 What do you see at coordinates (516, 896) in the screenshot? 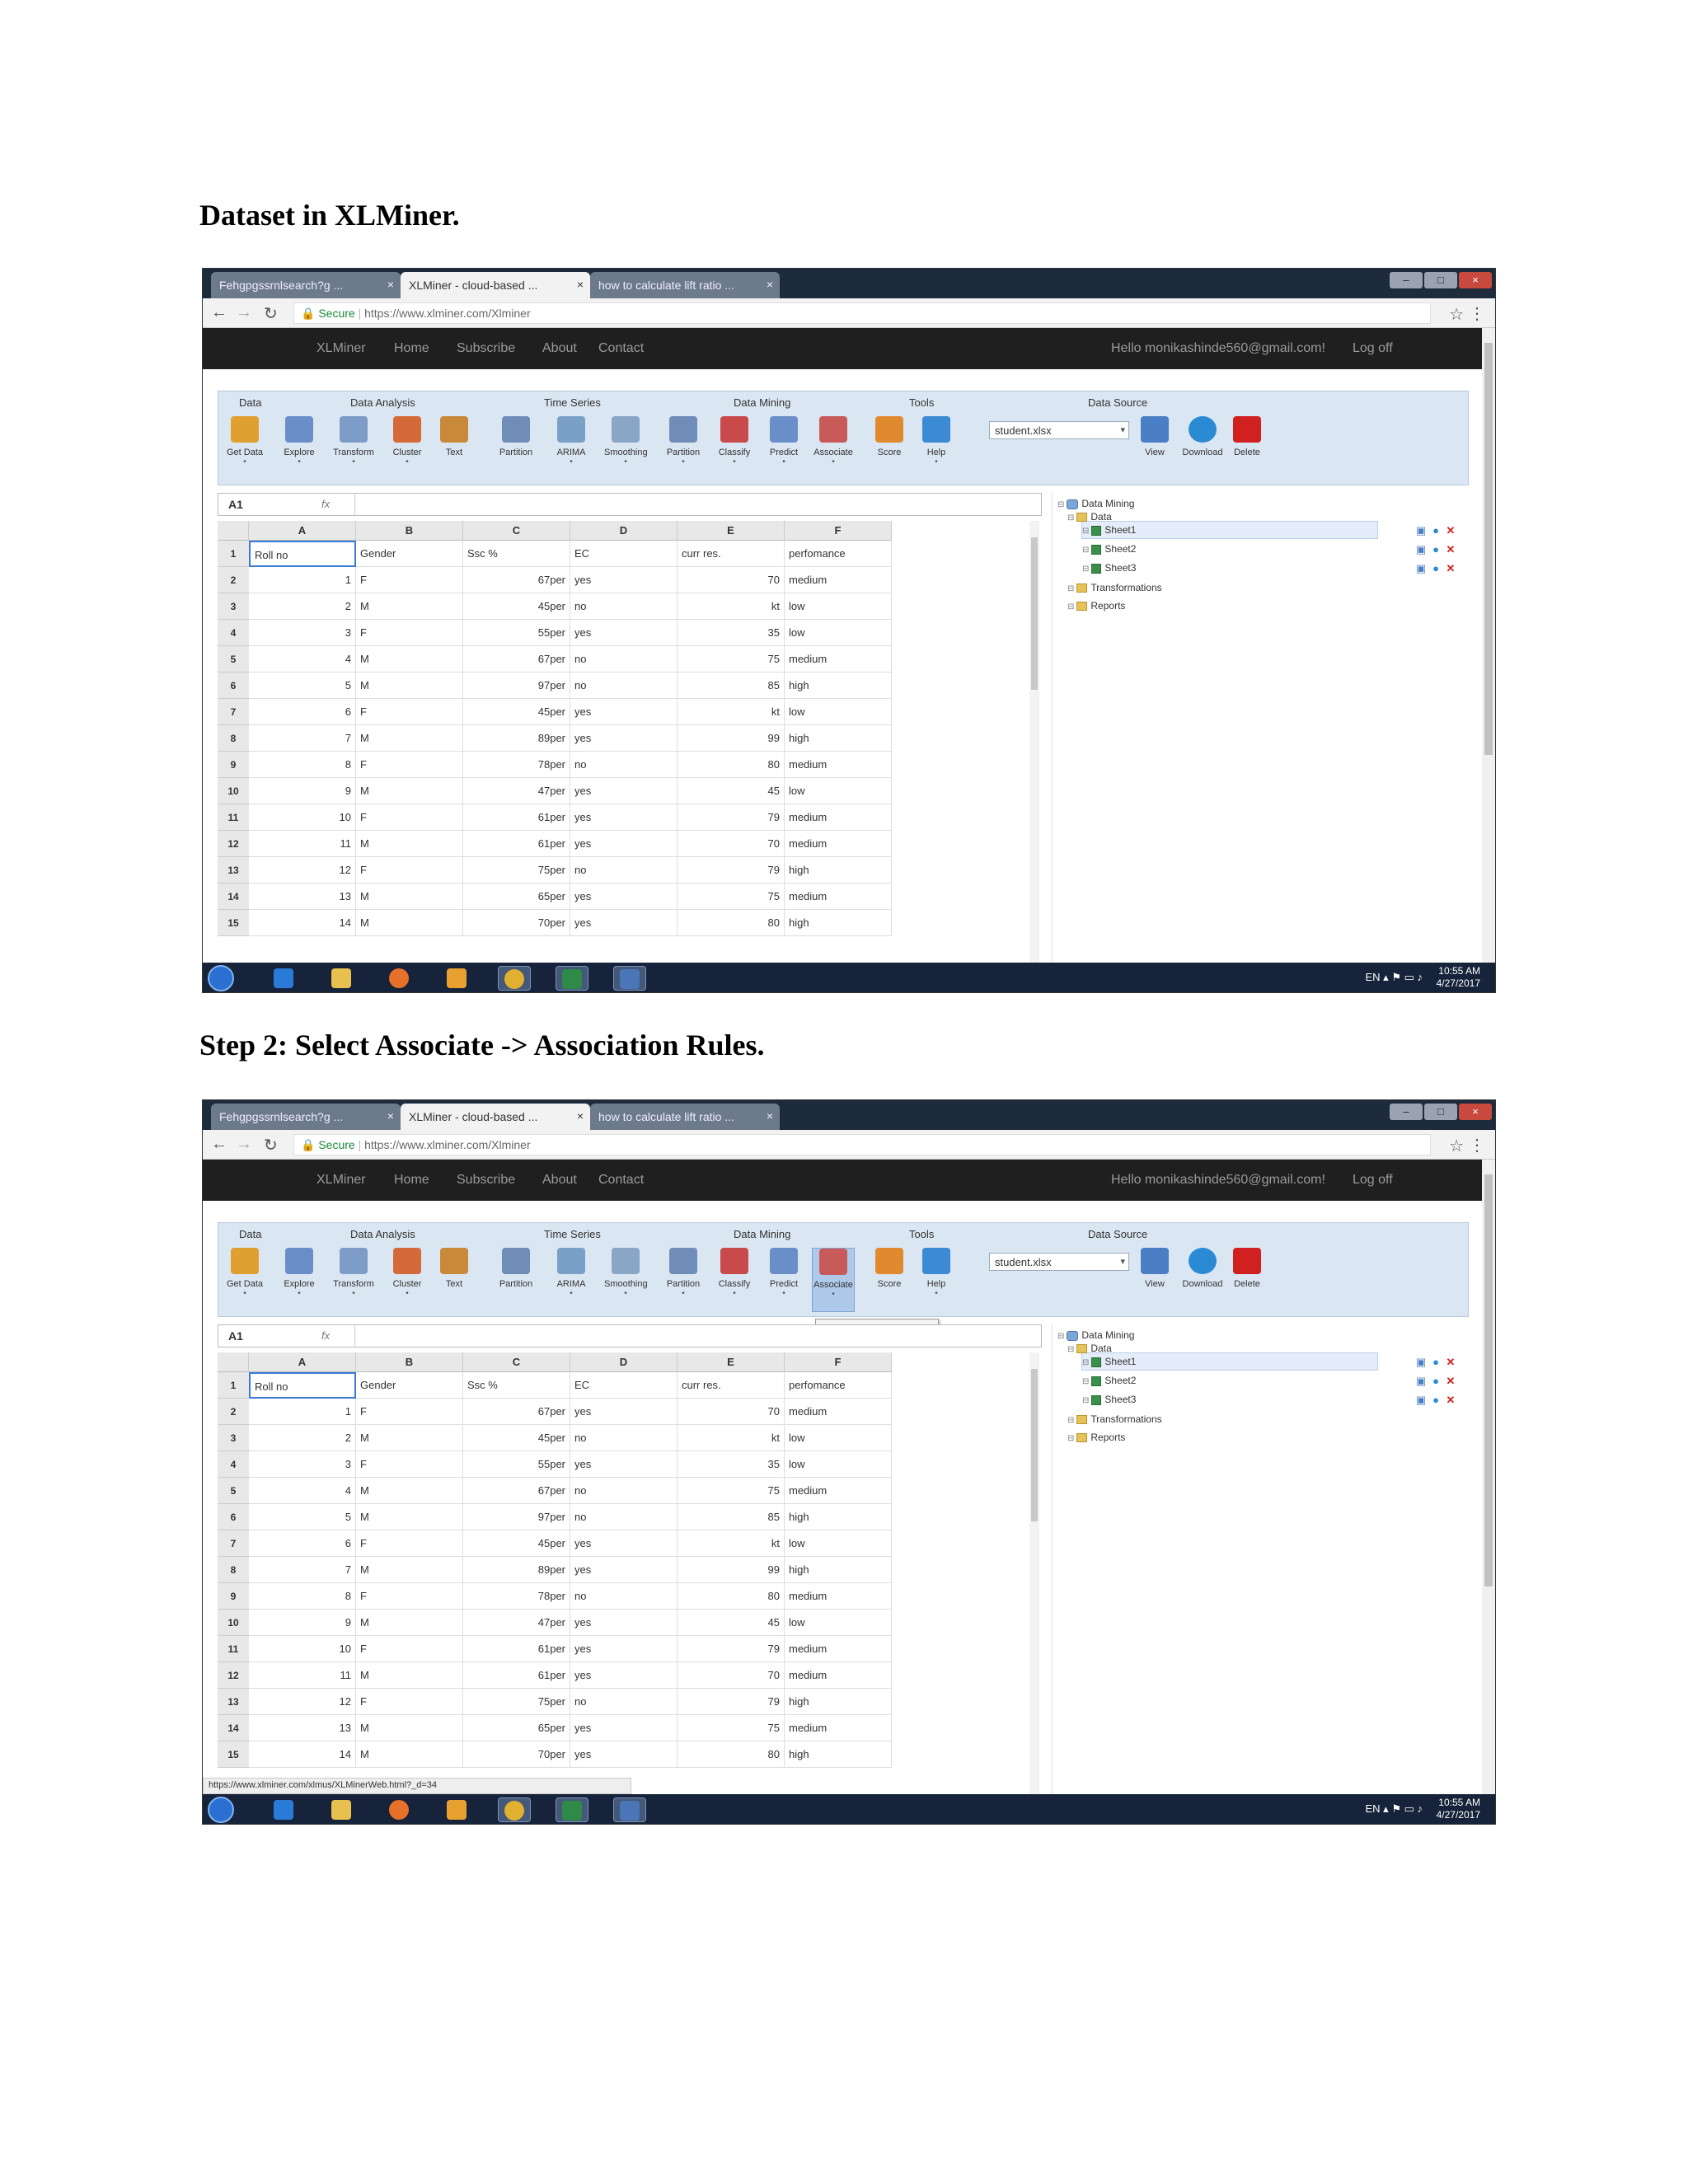
I see `table-cell: 65per` at bounding box center [516, 896].